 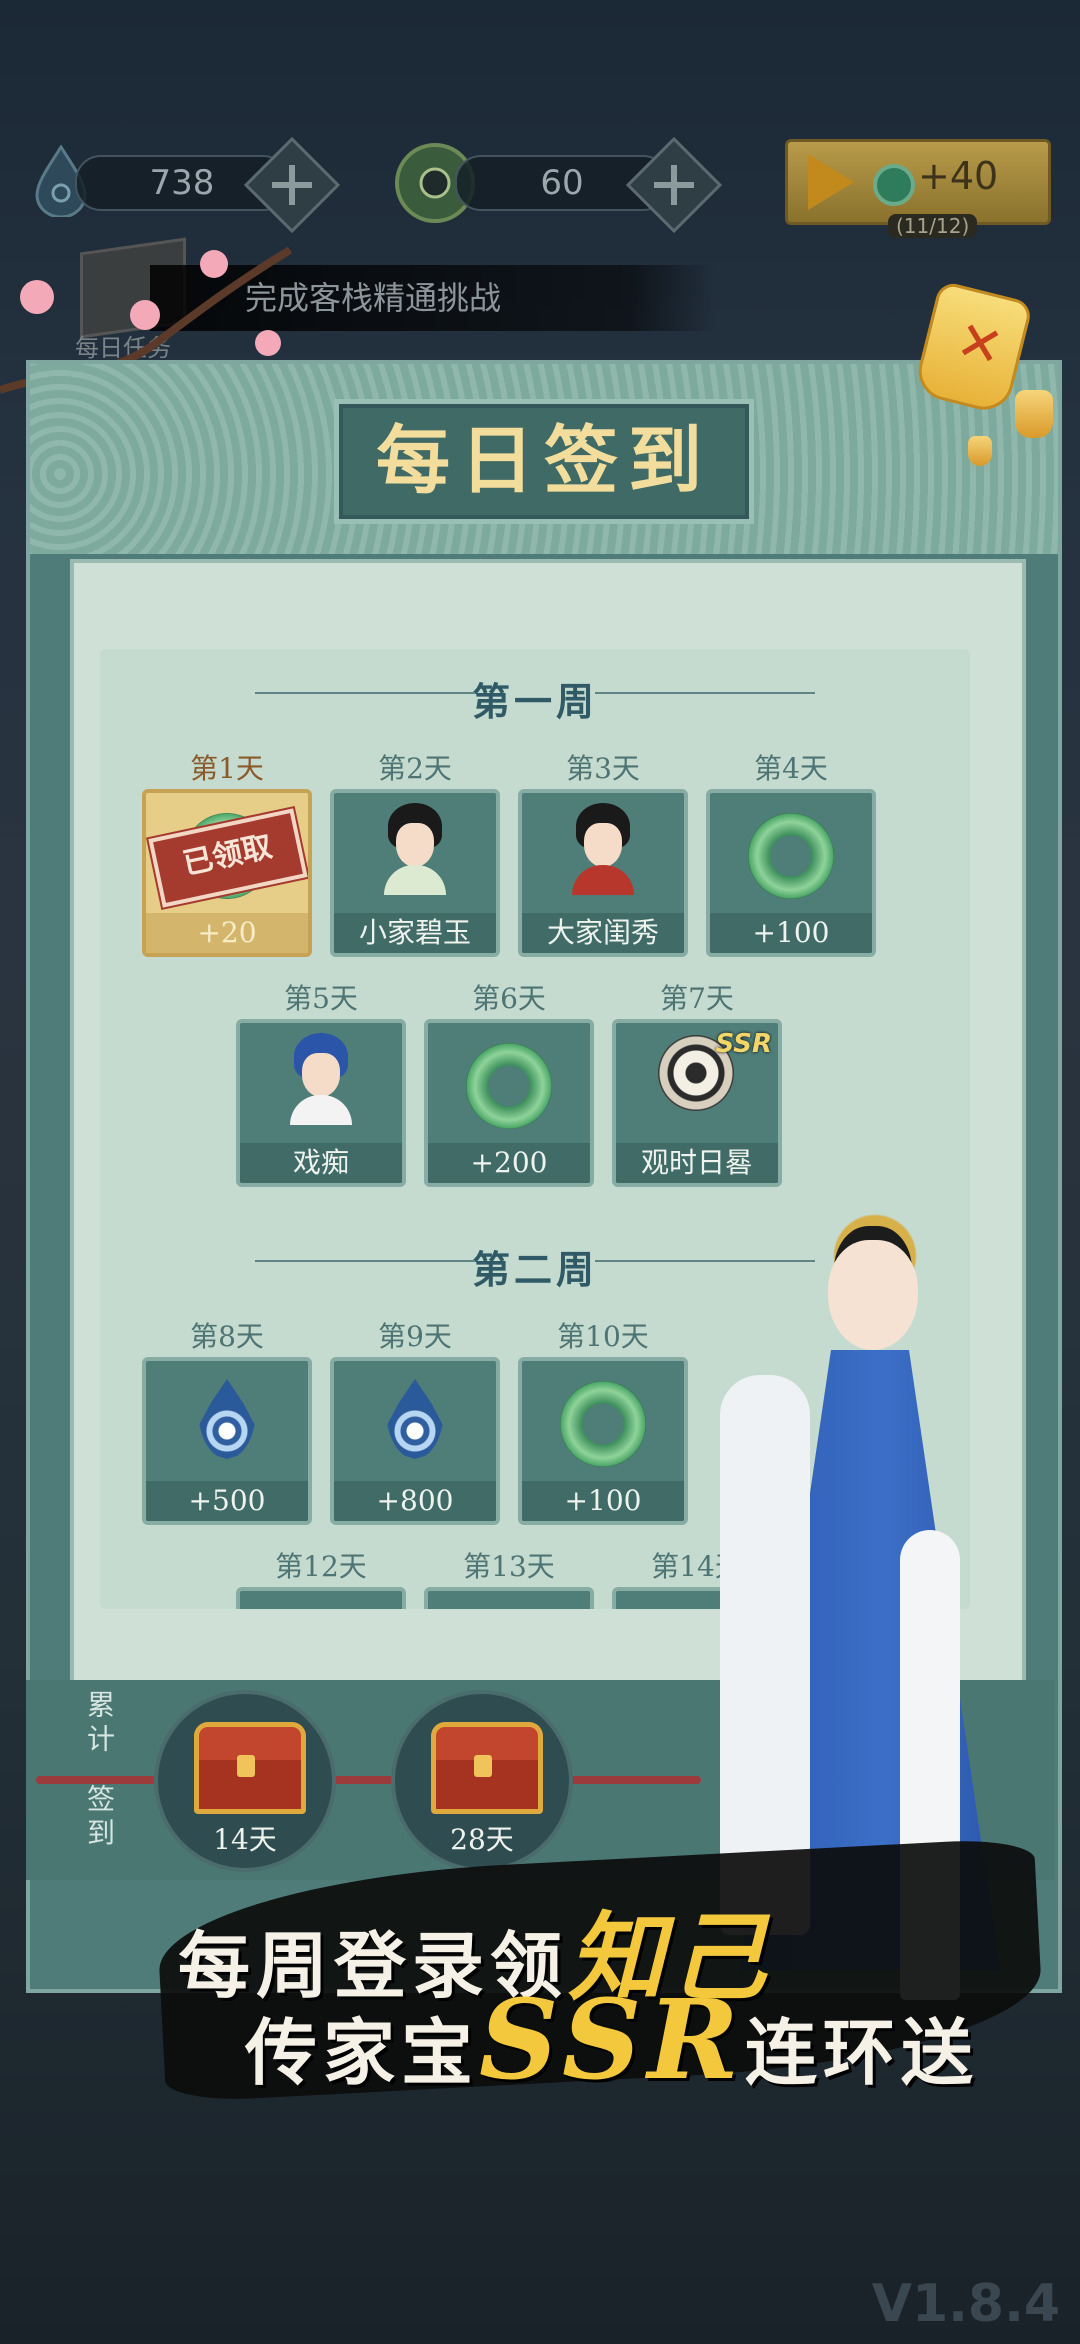 I want to click on day-label: 第8天, so click(x=227, y=1336).